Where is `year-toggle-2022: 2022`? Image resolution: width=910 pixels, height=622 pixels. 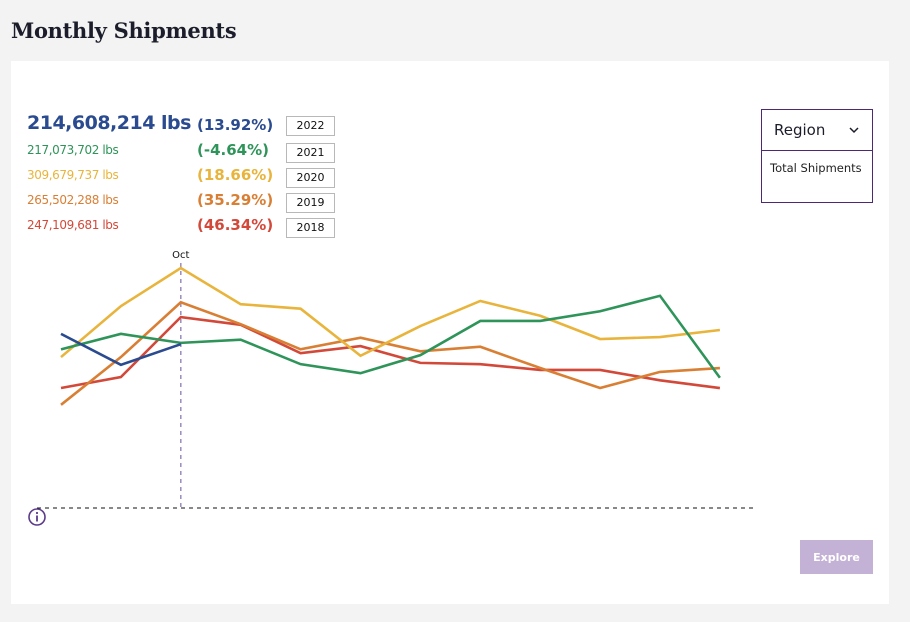 year-toggle-2022: 2022 is located at coordinates (310, 126).